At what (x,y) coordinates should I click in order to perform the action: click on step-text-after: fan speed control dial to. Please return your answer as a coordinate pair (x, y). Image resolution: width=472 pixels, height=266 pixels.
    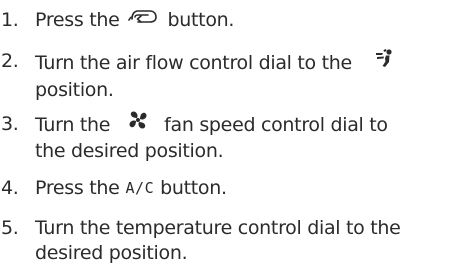
    Looking at the image, I should click on (276, 125).